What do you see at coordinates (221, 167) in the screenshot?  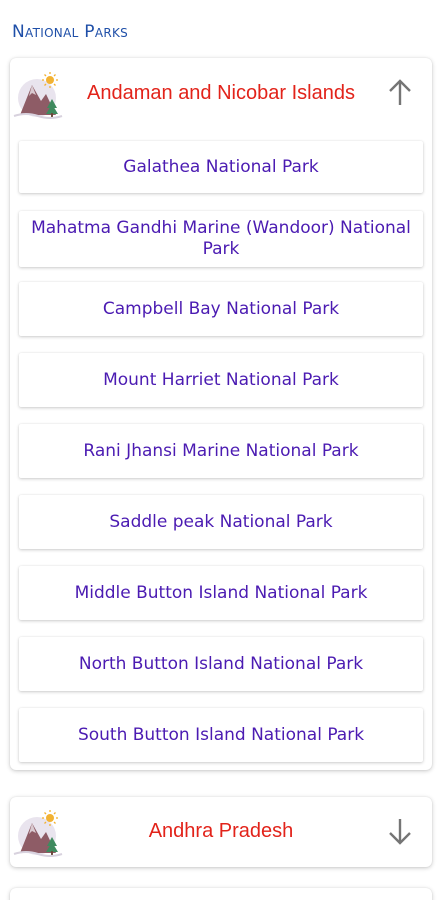 I see `park-item: Galathea National Park` at bounding box center [221, 167].